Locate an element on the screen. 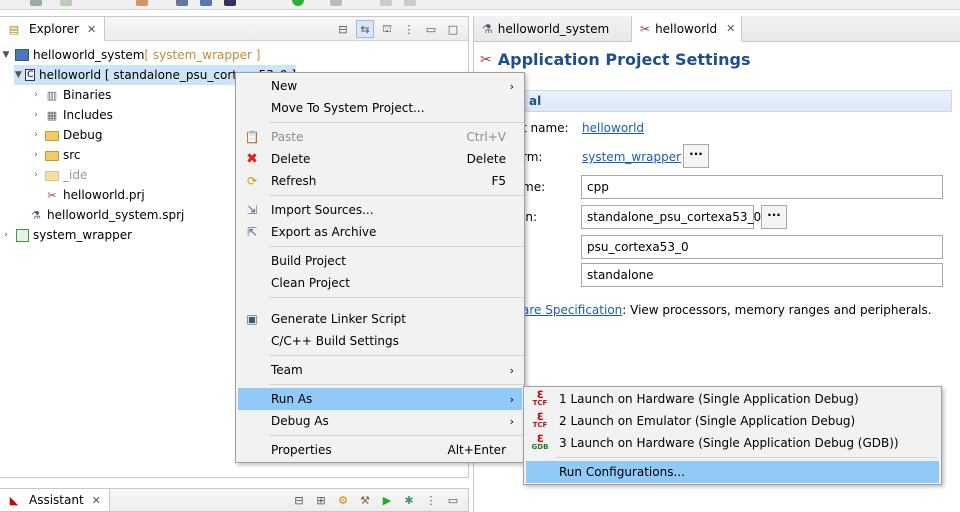 The width and height of the screenshot is (960, 512). new-icon is located at coordinates (252, 86).